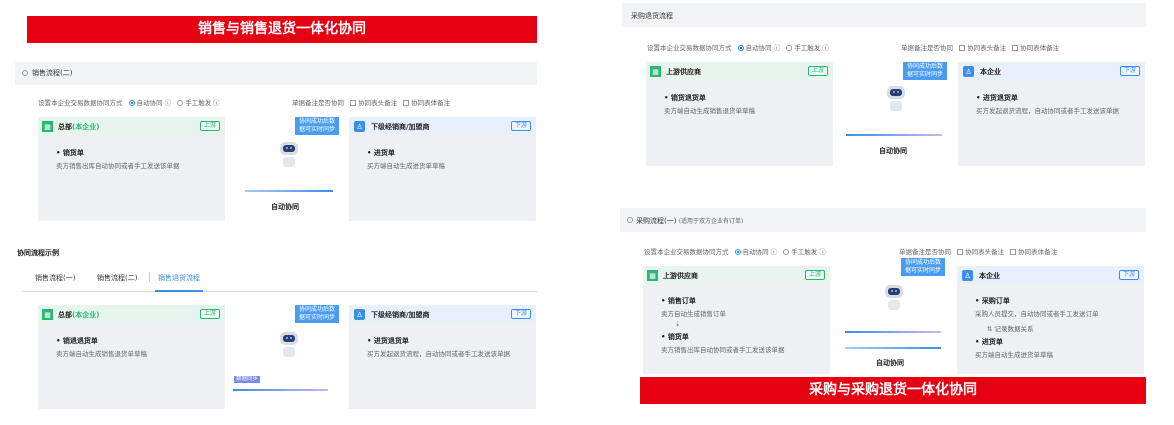  Describe the element at coordinates (675, 337) in the screenshot. I see `p1-left-item2-title: • 销货单` at that location.